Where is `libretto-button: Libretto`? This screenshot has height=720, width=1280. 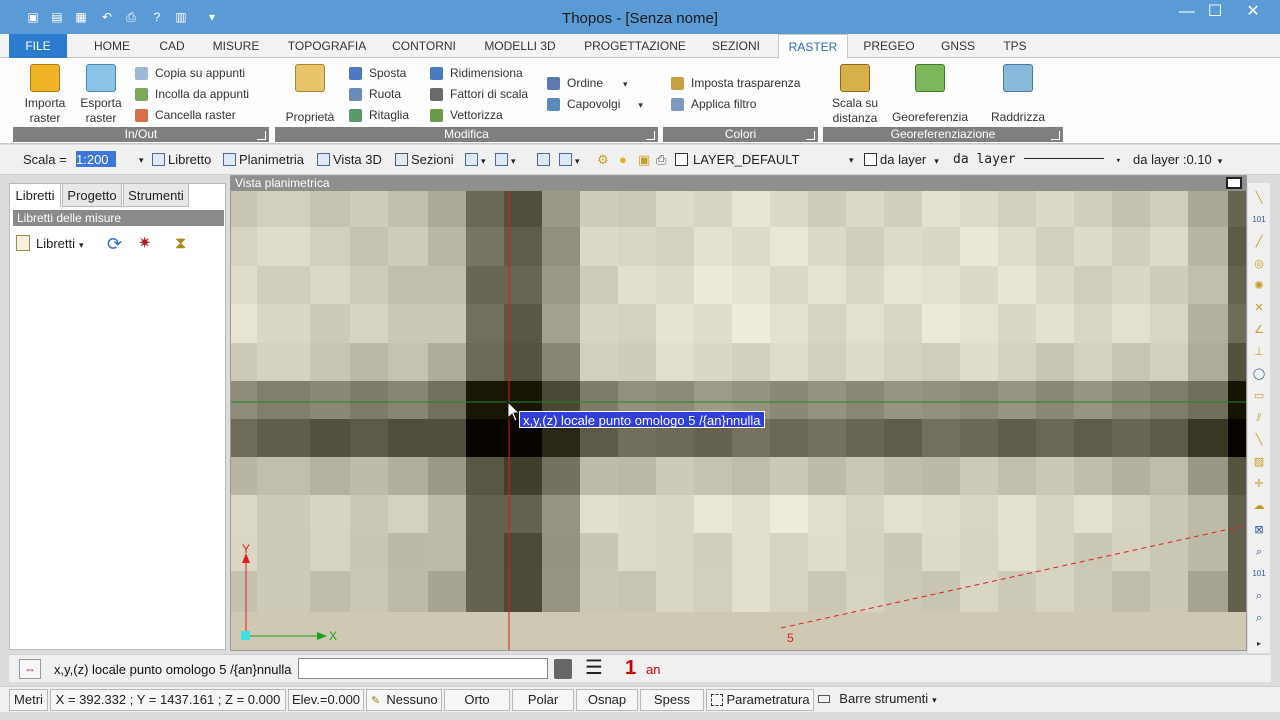
libretto-button: Libretto is located at coordinates (181, 160).